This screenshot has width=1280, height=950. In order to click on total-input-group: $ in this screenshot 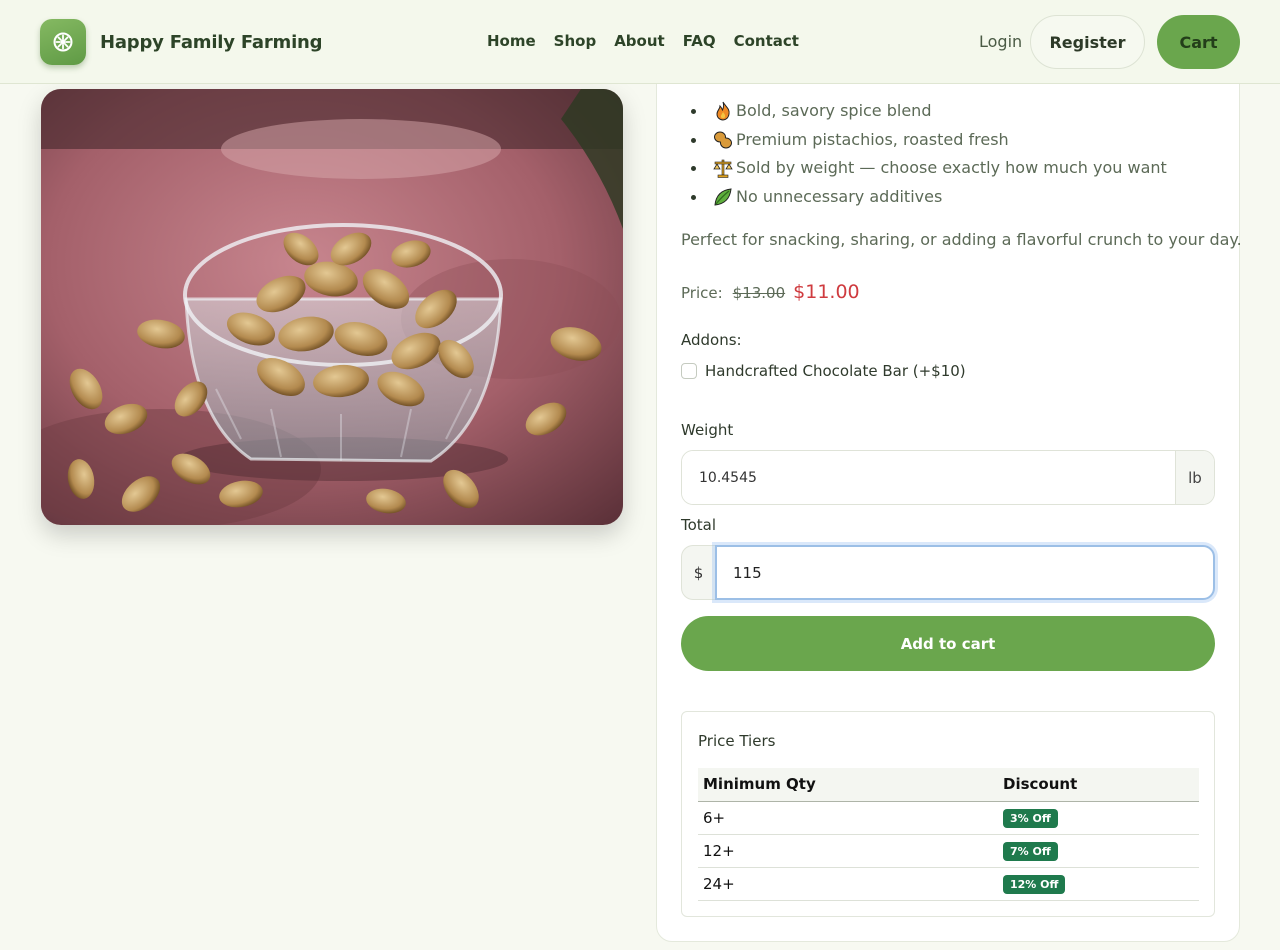, I will do `click(948, 572)`.